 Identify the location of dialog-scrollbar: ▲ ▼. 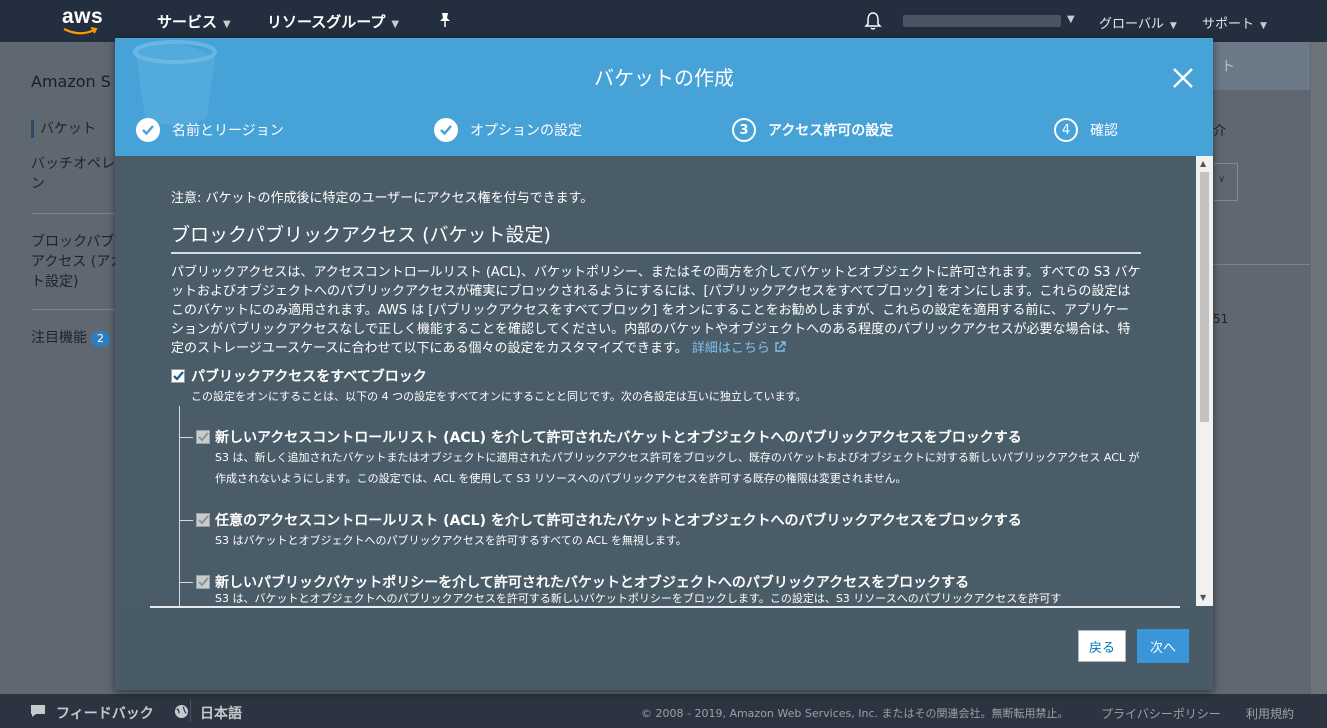
(1204, 381).